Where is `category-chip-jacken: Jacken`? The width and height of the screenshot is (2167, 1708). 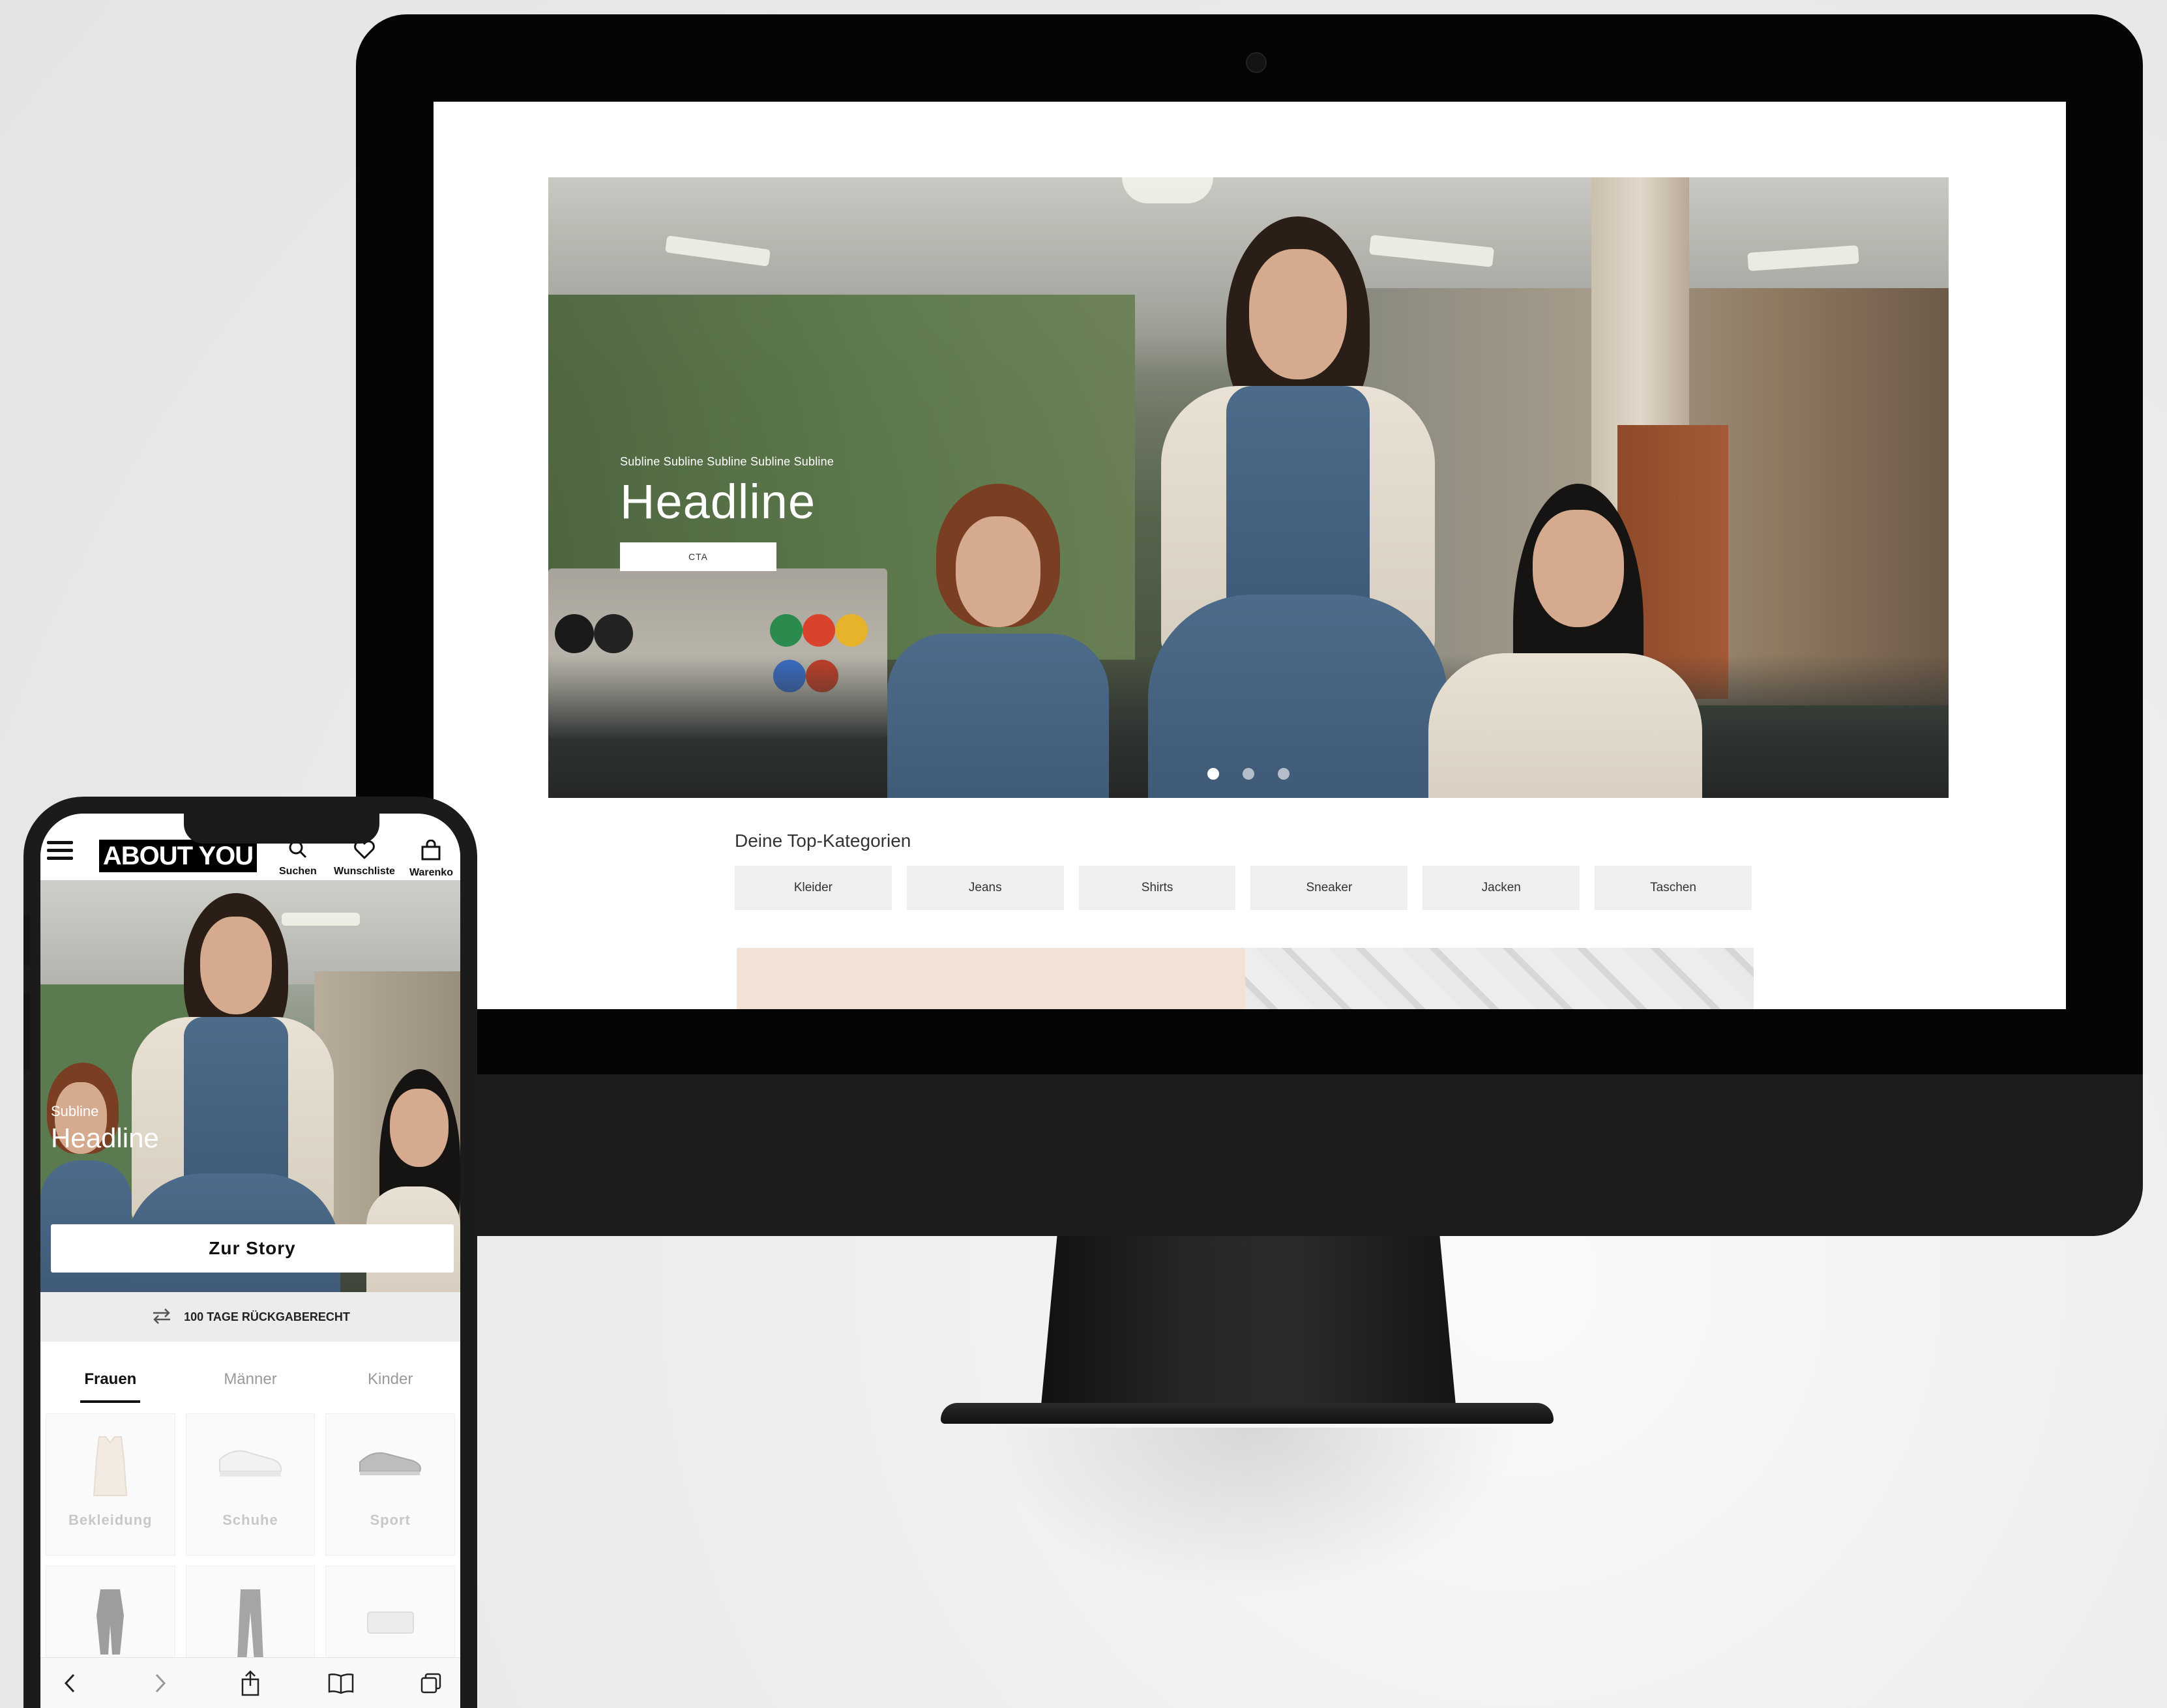 category-chip-jacken: Jacken is located at coordinates (1501, 888).